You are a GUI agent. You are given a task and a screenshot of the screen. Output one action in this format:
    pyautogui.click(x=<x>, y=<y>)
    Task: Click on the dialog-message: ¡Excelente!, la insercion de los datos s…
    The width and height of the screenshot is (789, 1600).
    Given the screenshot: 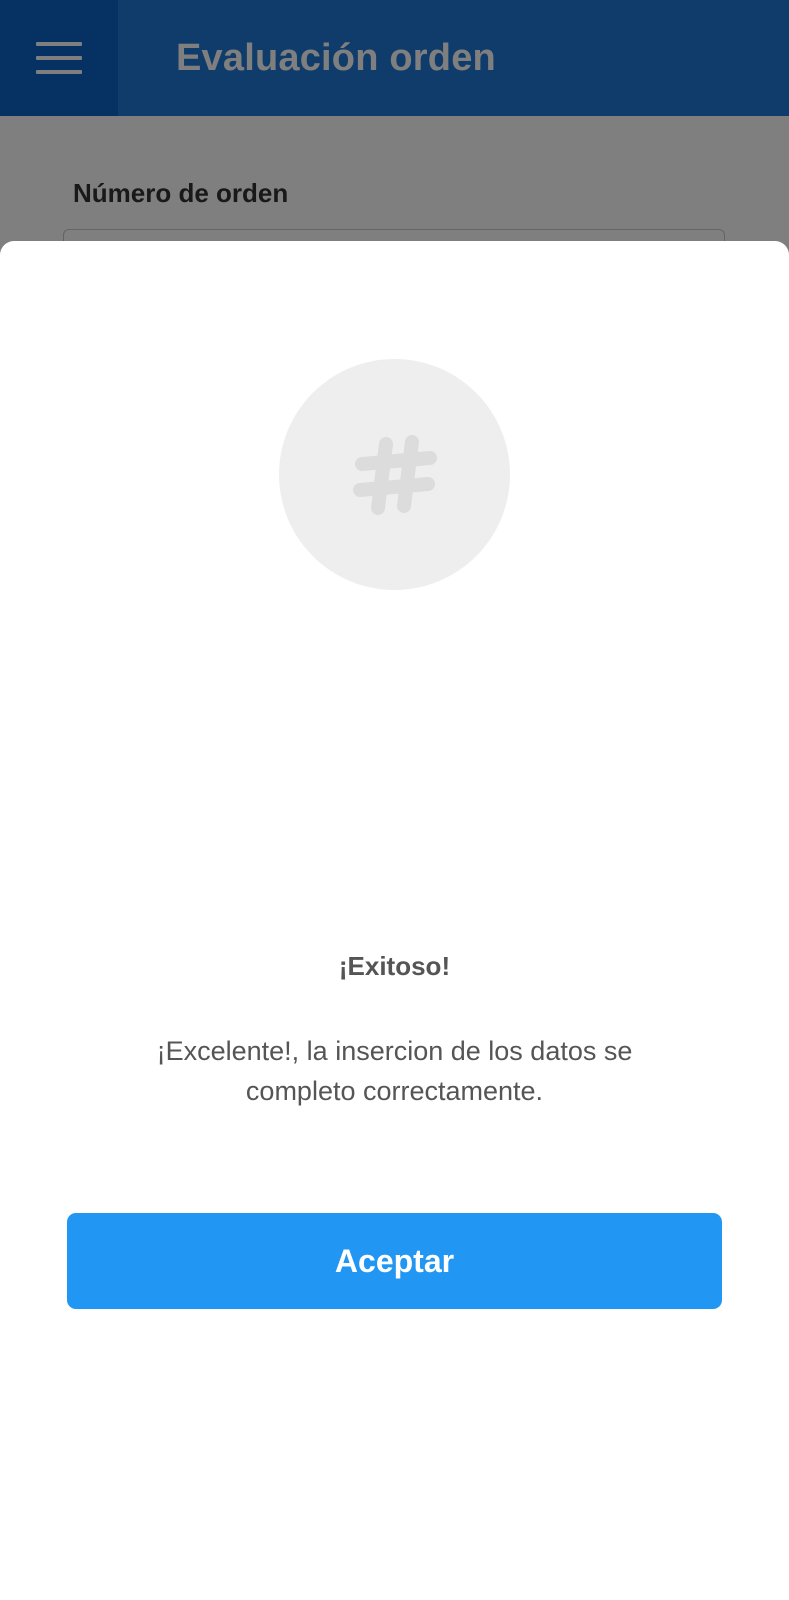 What is the action you would take?
    pyautogui.click(x=394, y=1071)
    